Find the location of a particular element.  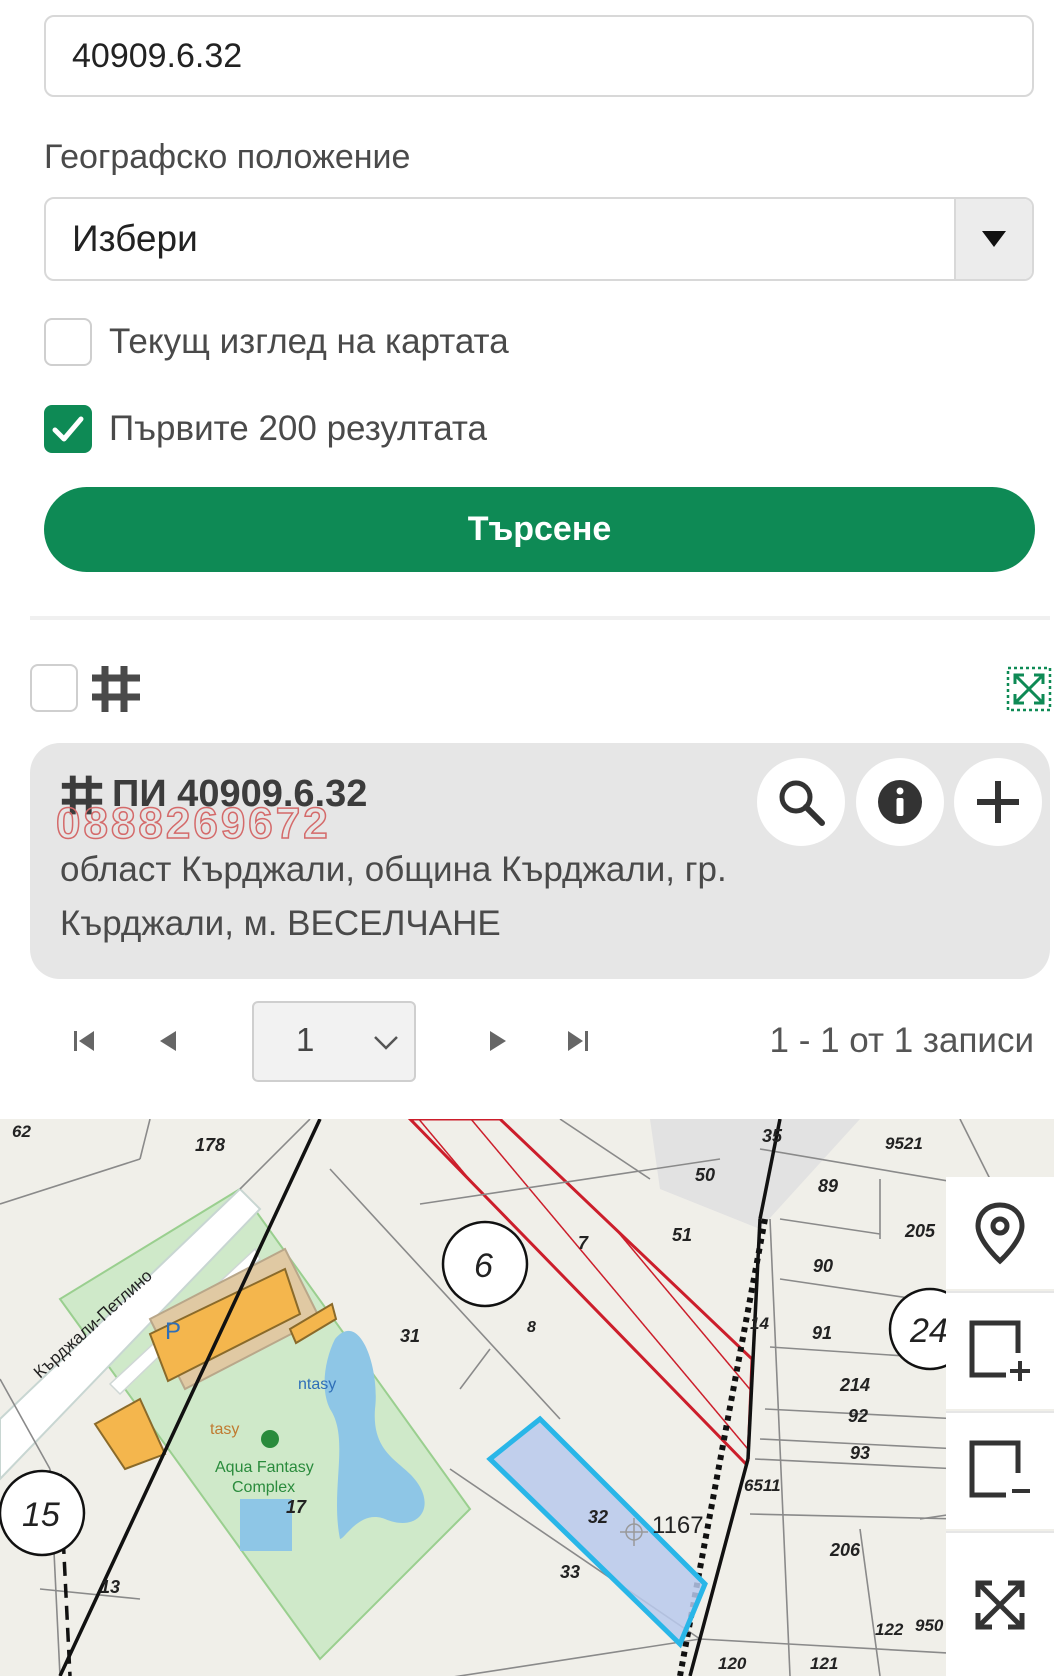

poi-label-fragment: tasy is located at coordinates (224, 1429).